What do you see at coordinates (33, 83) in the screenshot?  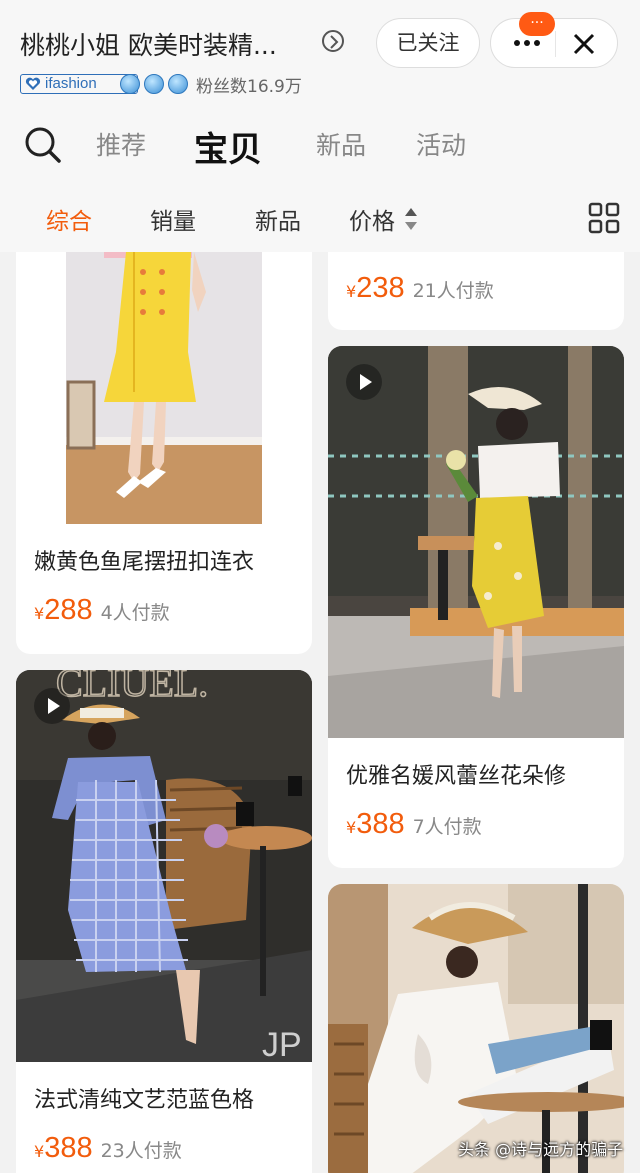 I see `heart-icon` at bounding box center [33, 83].